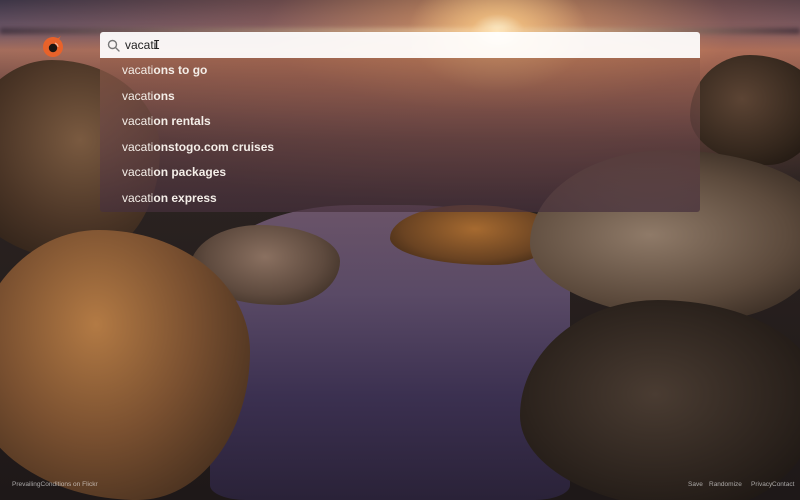 Image resolution: width=800 pixels, height=500 pixels. Describe the element at coordinates (180, 70) in the screenshot. I see `suggestion-completion: ons to go` at that location.